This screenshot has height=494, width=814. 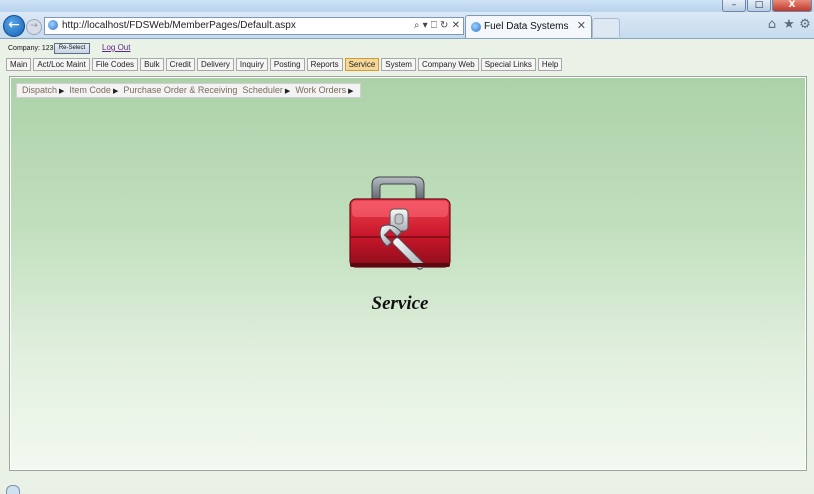 What do you see at coordinates (437, 25) in the screenshot?
I see `address-bar-tools: ⌕ ▾ ⎕ ↻ ✕` at bounding box center [437, 25].